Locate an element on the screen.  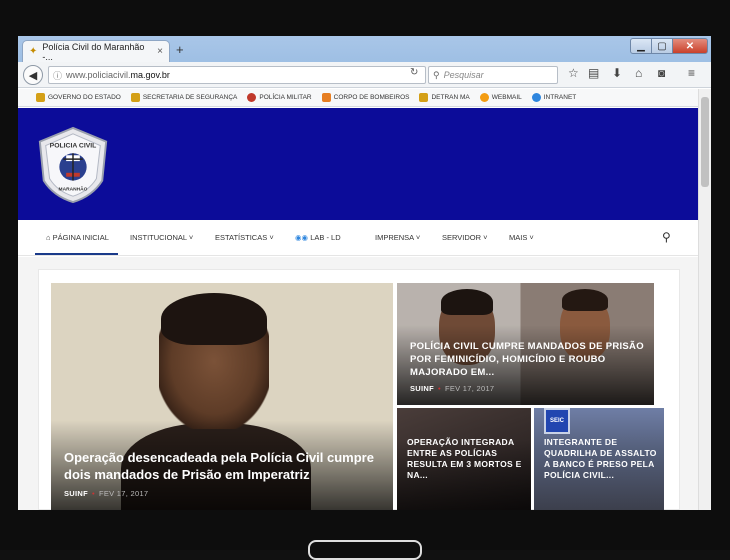
reading-list-icon: ▤ is located at coordinates (593, 73).